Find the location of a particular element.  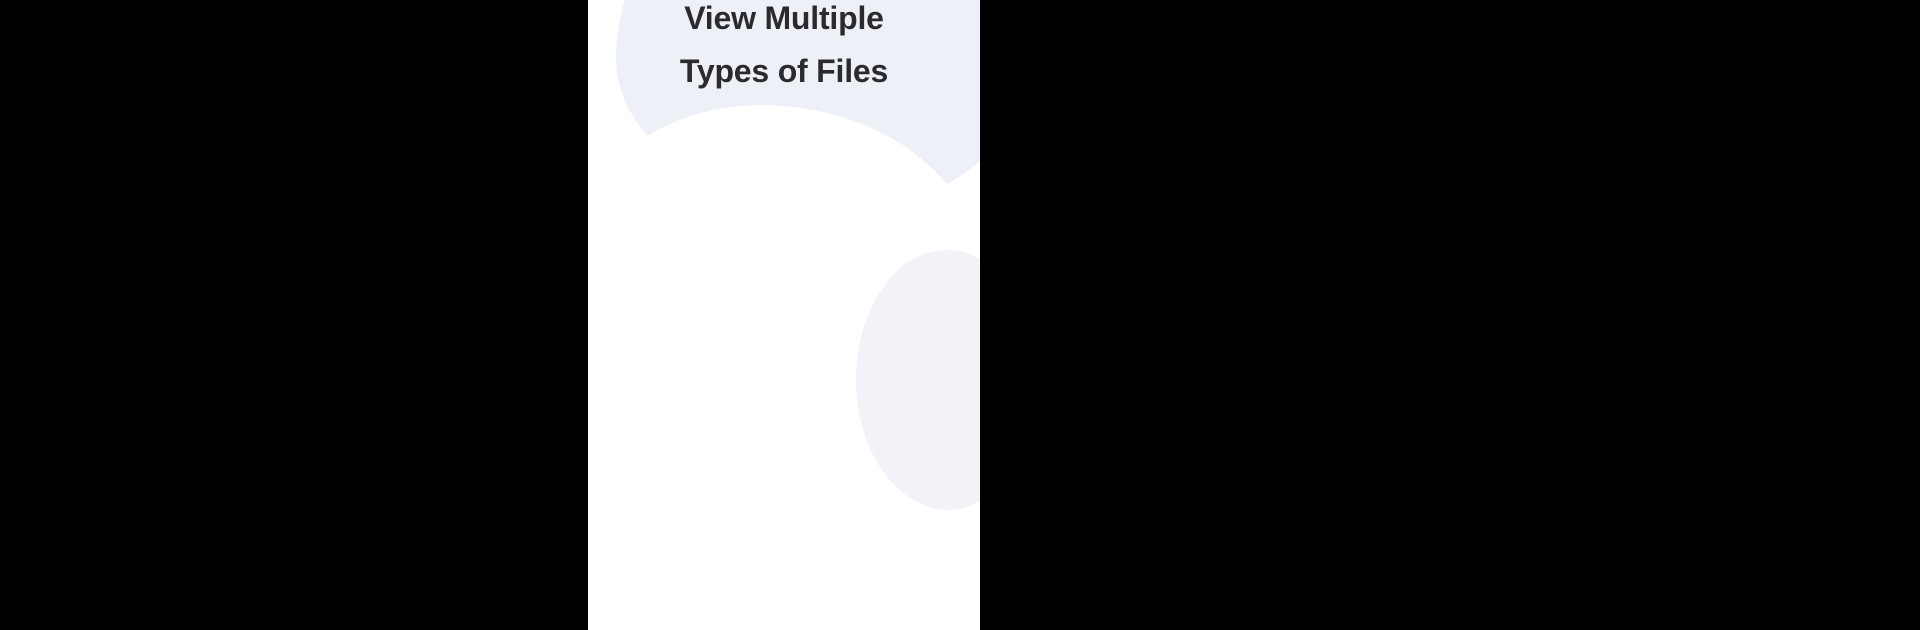

promo-headline: View Multiple Types of Files is located at coordinates (784, 49).